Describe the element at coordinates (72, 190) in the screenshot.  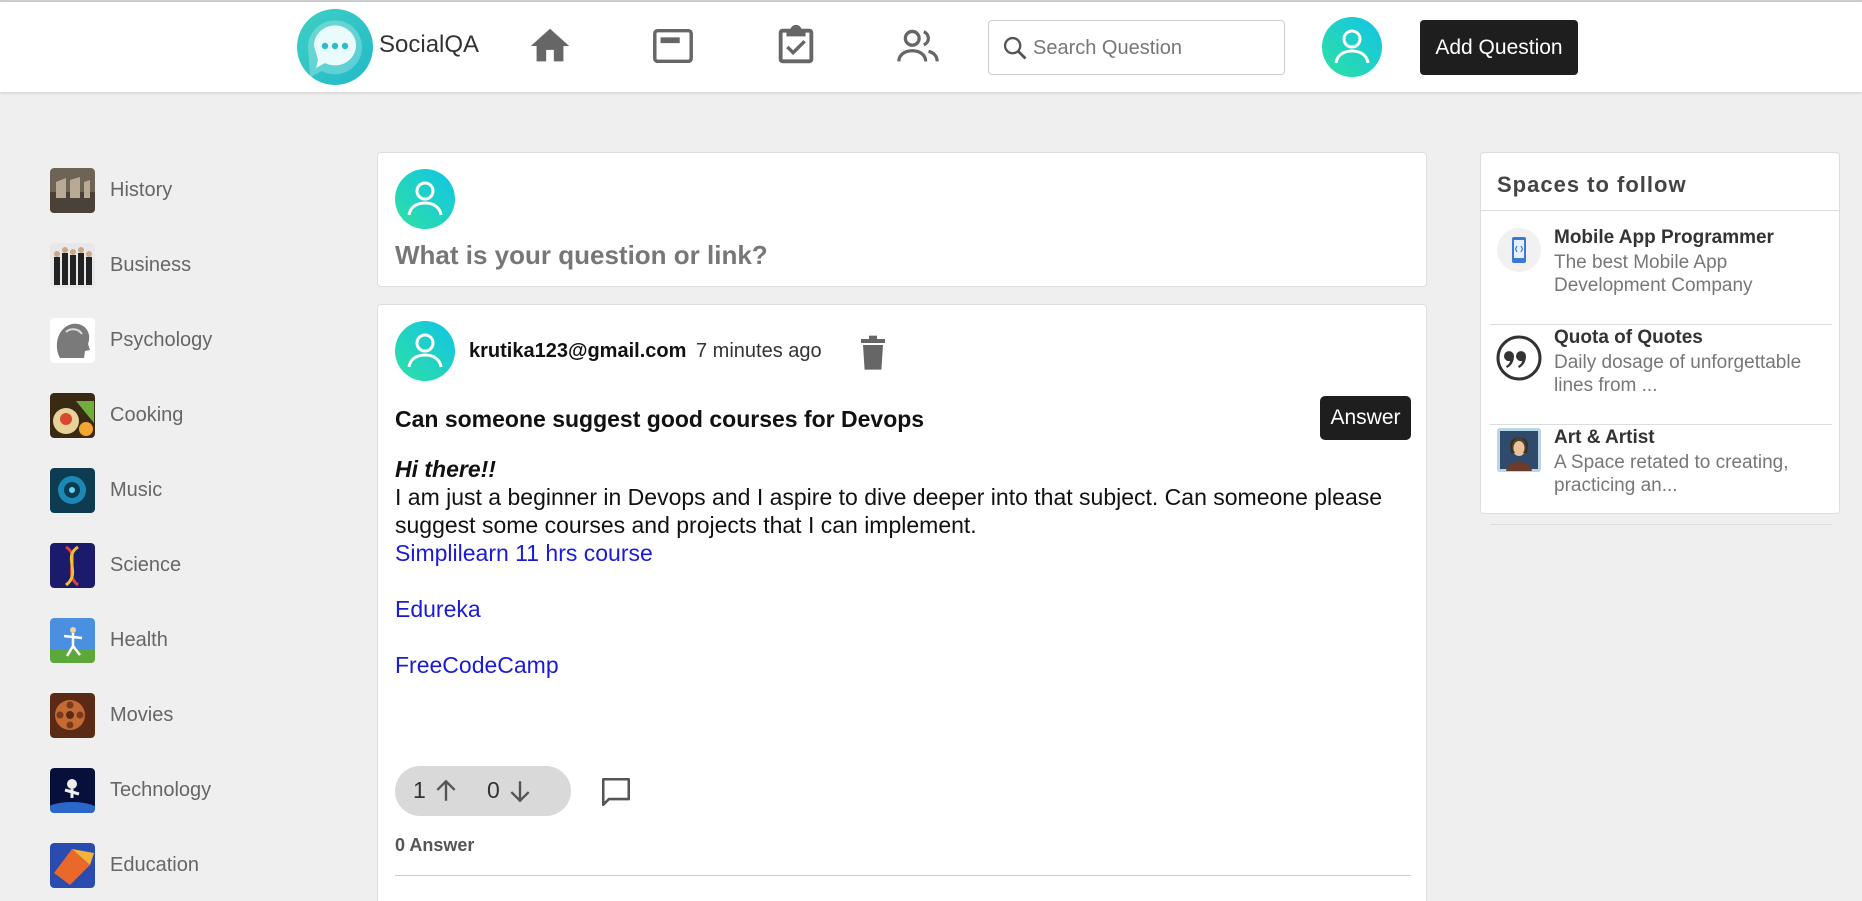
I see `history-thumbnail` at that location.